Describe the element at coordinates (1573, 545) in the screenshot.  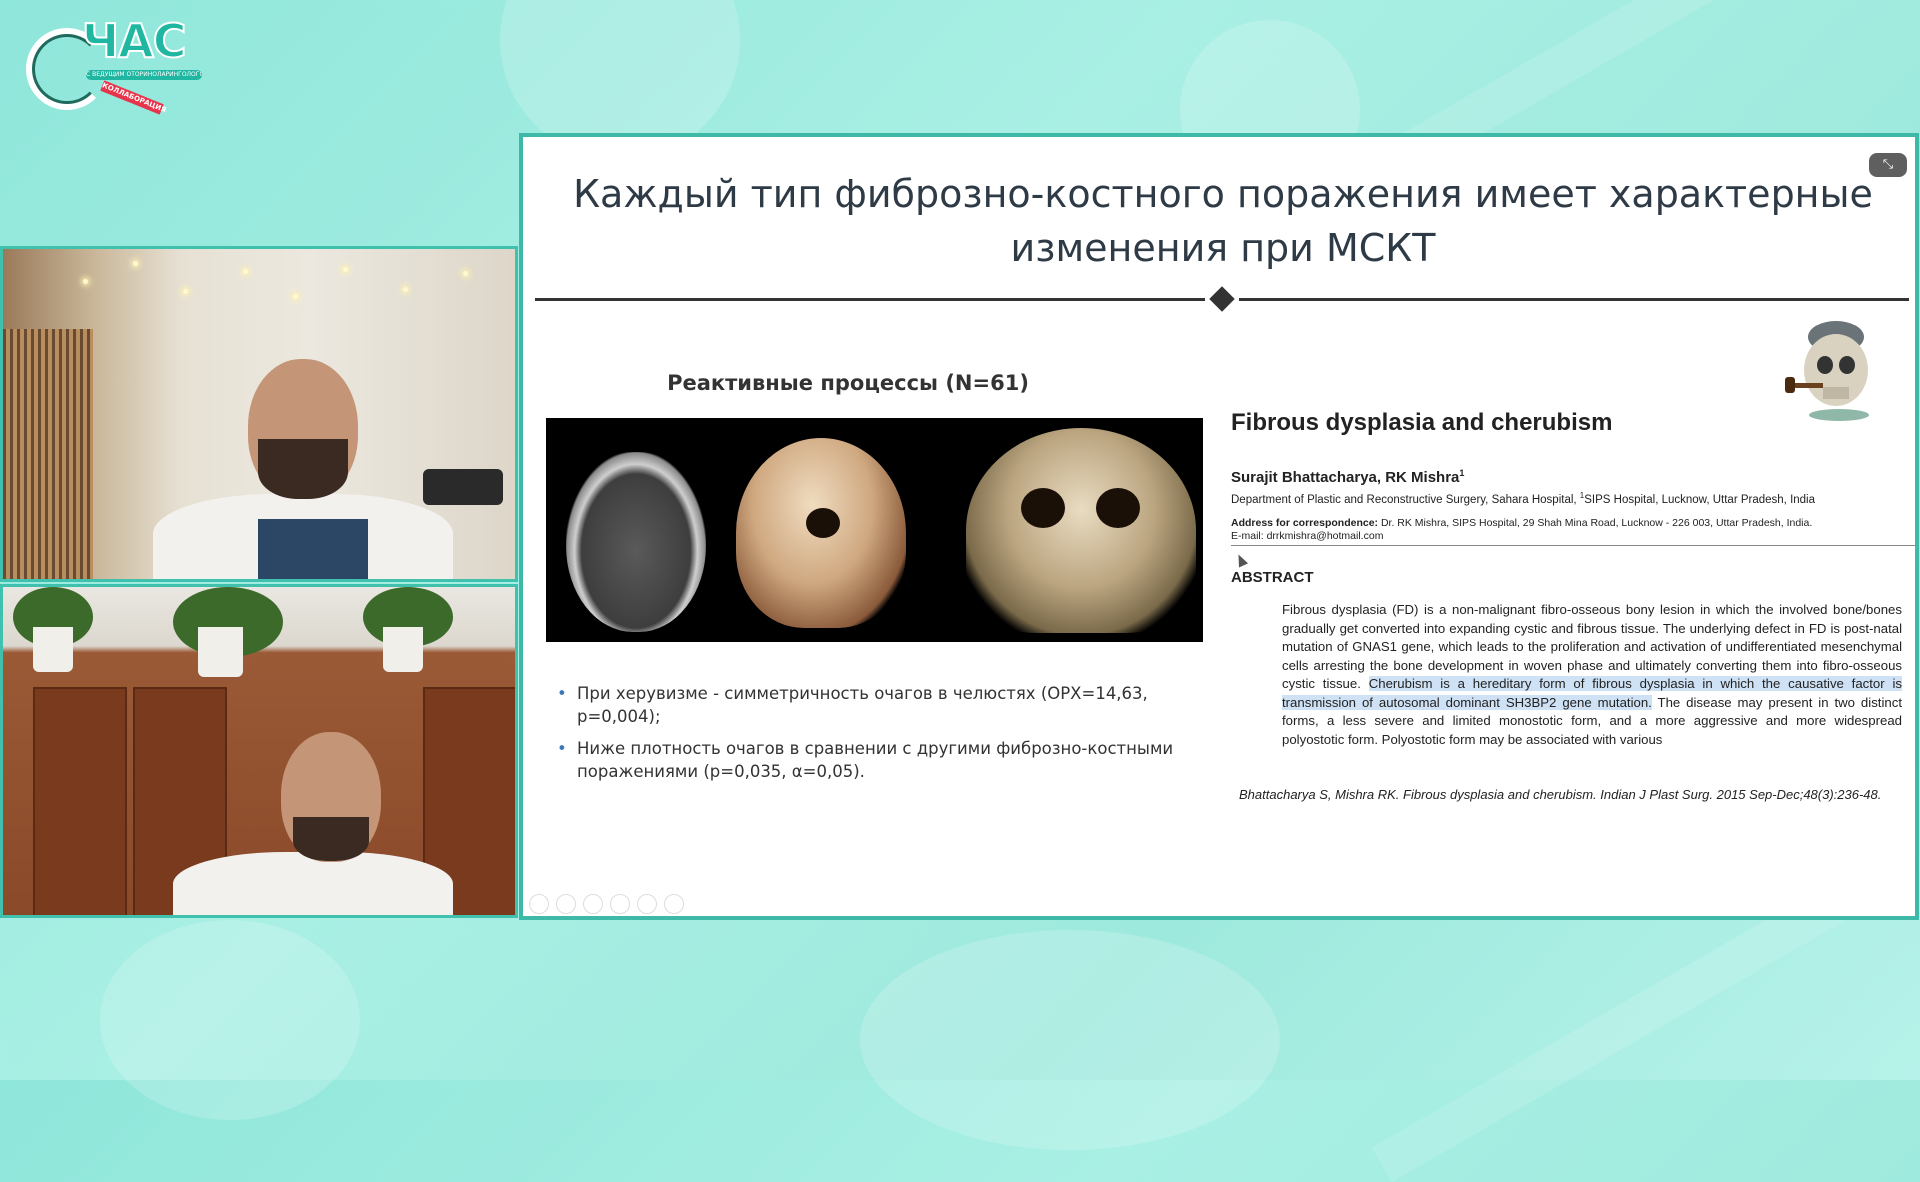
I see `paper-rule` at that location.